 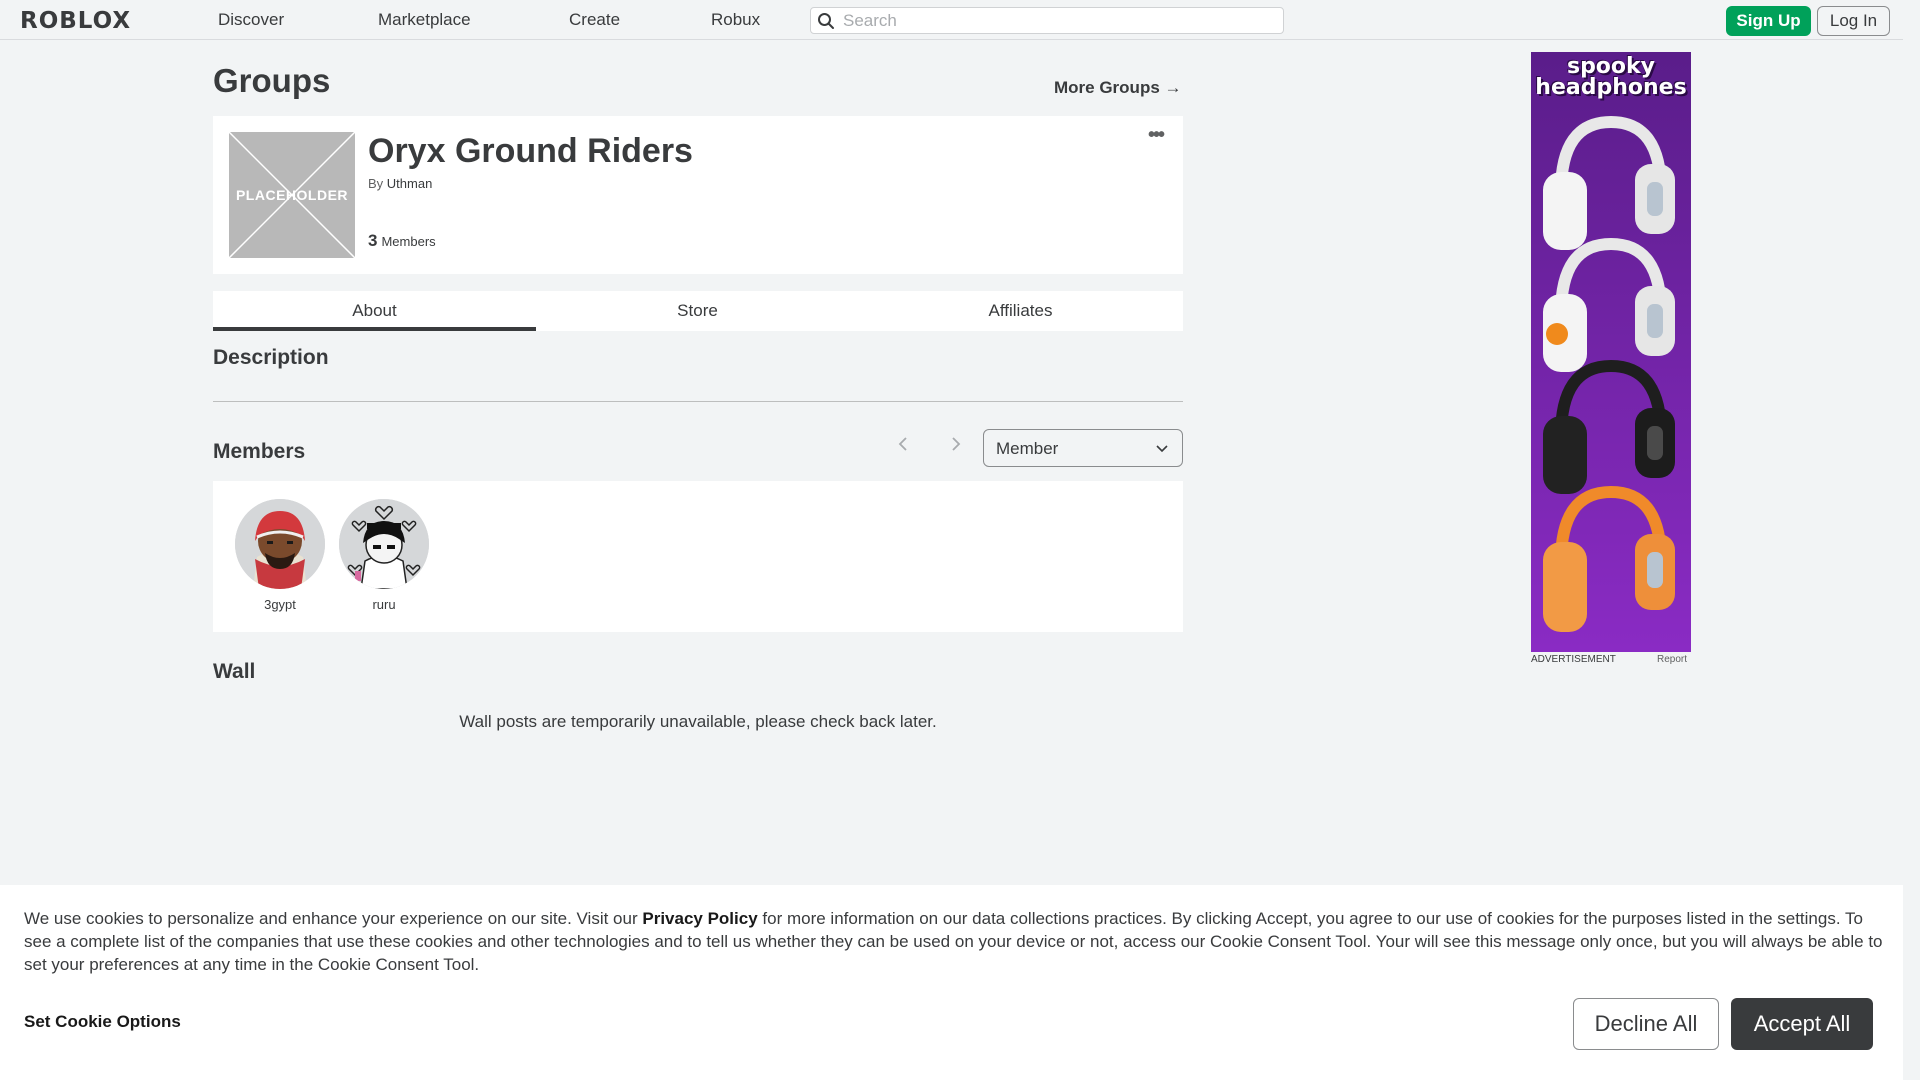 What do you see at coordinates (1083, 448) in the screenshot?
I see `member-role-select: Member` at bounding box center [1083, 448].